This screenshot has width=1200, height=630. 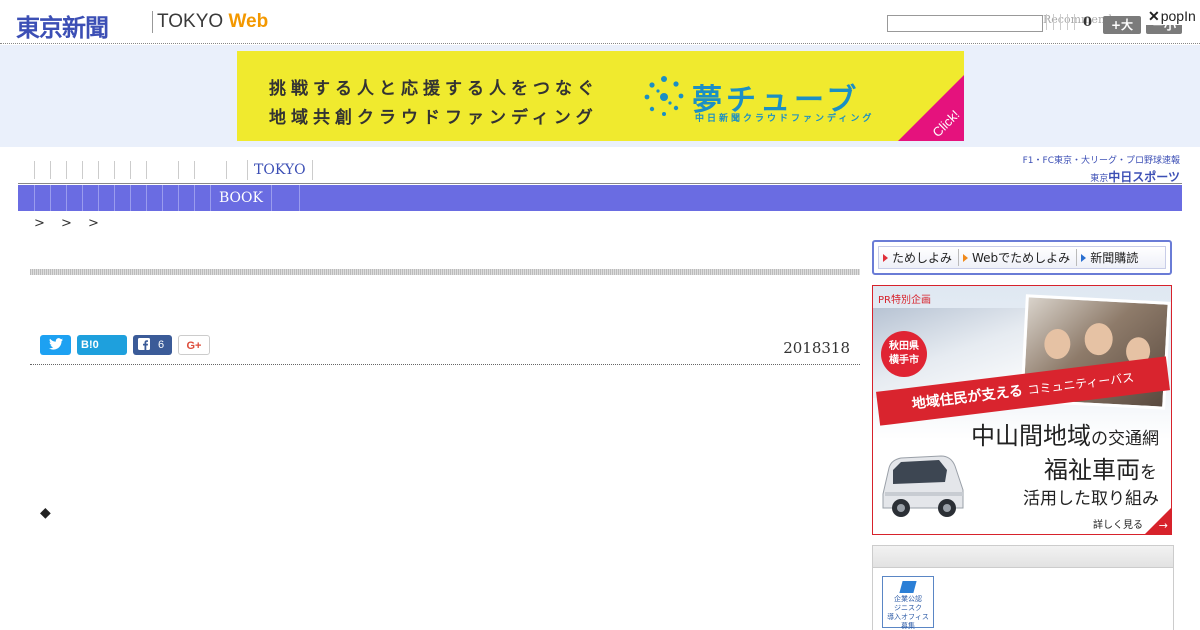 What do you see at coordinates (965, 23) in the screenshot?
I see `search-input` at bounding box center [965, 23].